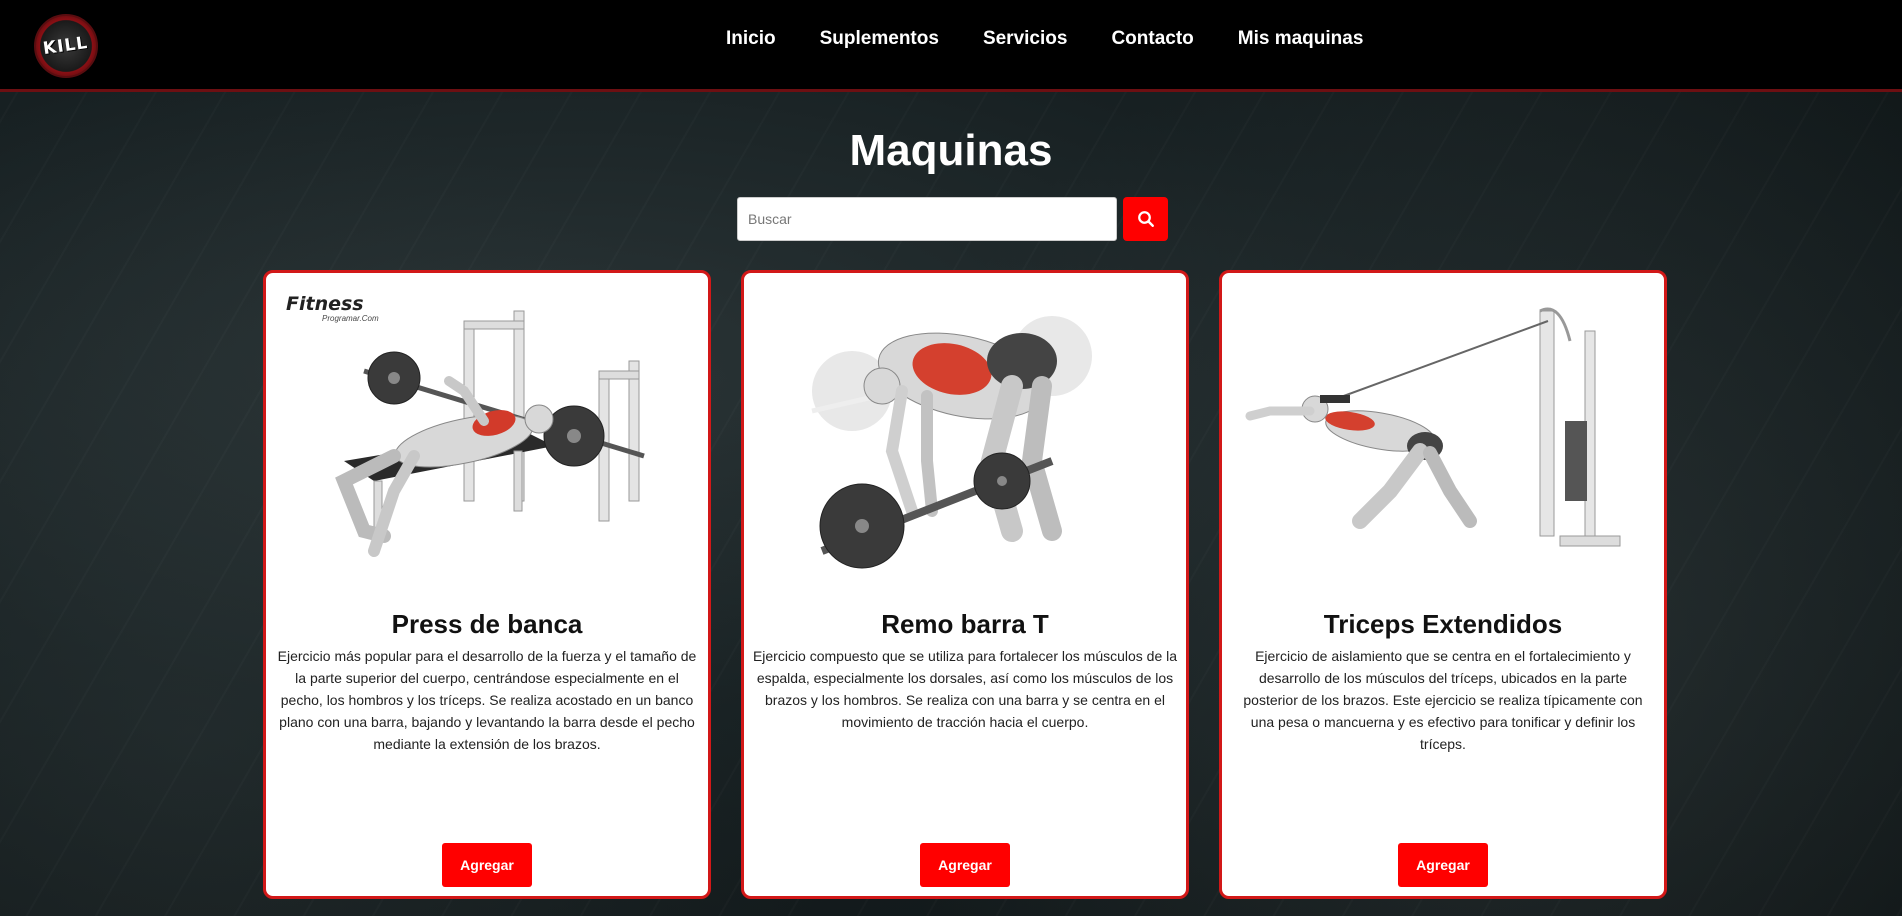 The width and height of the screenshot is (1902, 916). Describe the element at coordinates (1443, 624) in the screenshot. I see `card-title: Triceps Extendidos` at that location.